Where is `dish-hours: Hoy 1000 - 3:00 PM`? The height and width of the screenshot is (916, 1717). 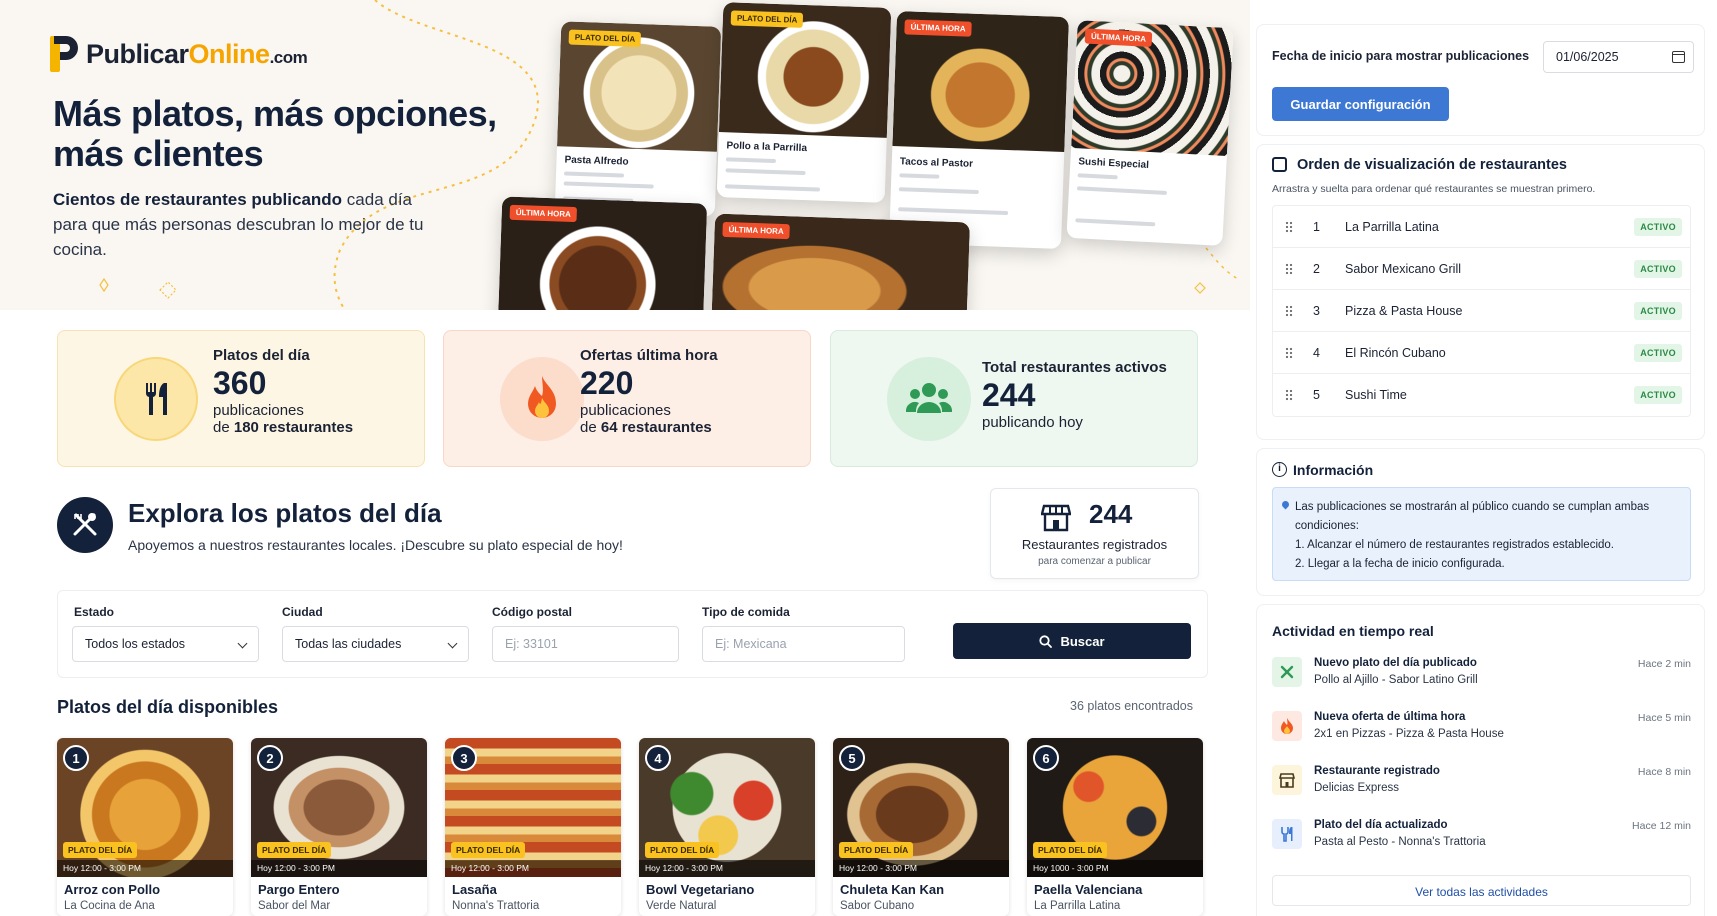
dish-hours: Hoy 1000 - 3:00 PM is located at coordinates (1115, 868).